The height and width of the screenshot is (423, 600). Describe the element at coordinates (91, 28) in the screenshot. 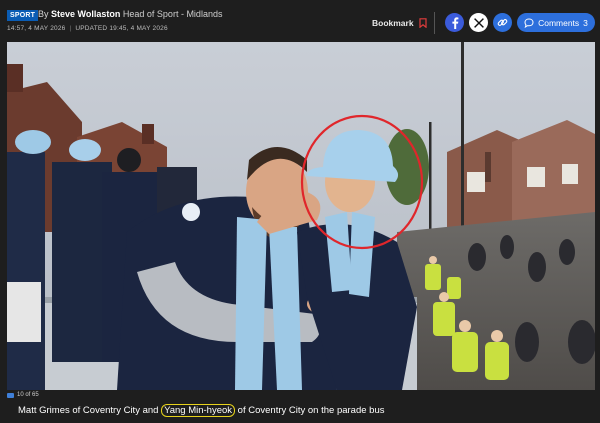

I see `updated-label: UPDATED` at that location.